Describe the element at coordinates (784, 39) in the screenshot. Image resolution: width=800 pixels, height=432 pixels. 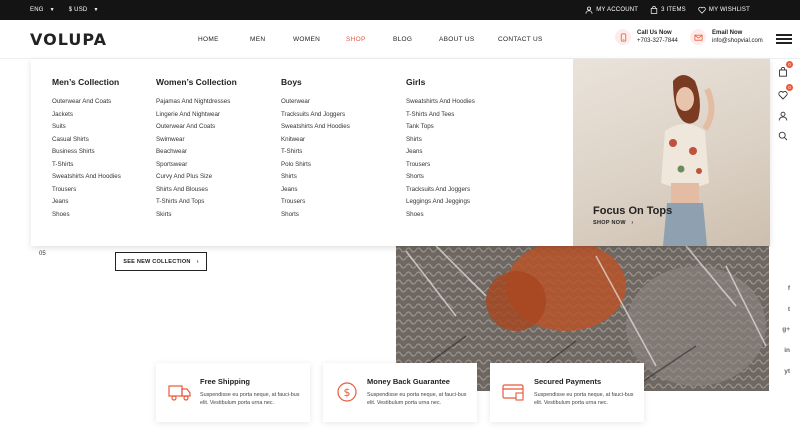
I see `hamburger-menu-icon` at that location.